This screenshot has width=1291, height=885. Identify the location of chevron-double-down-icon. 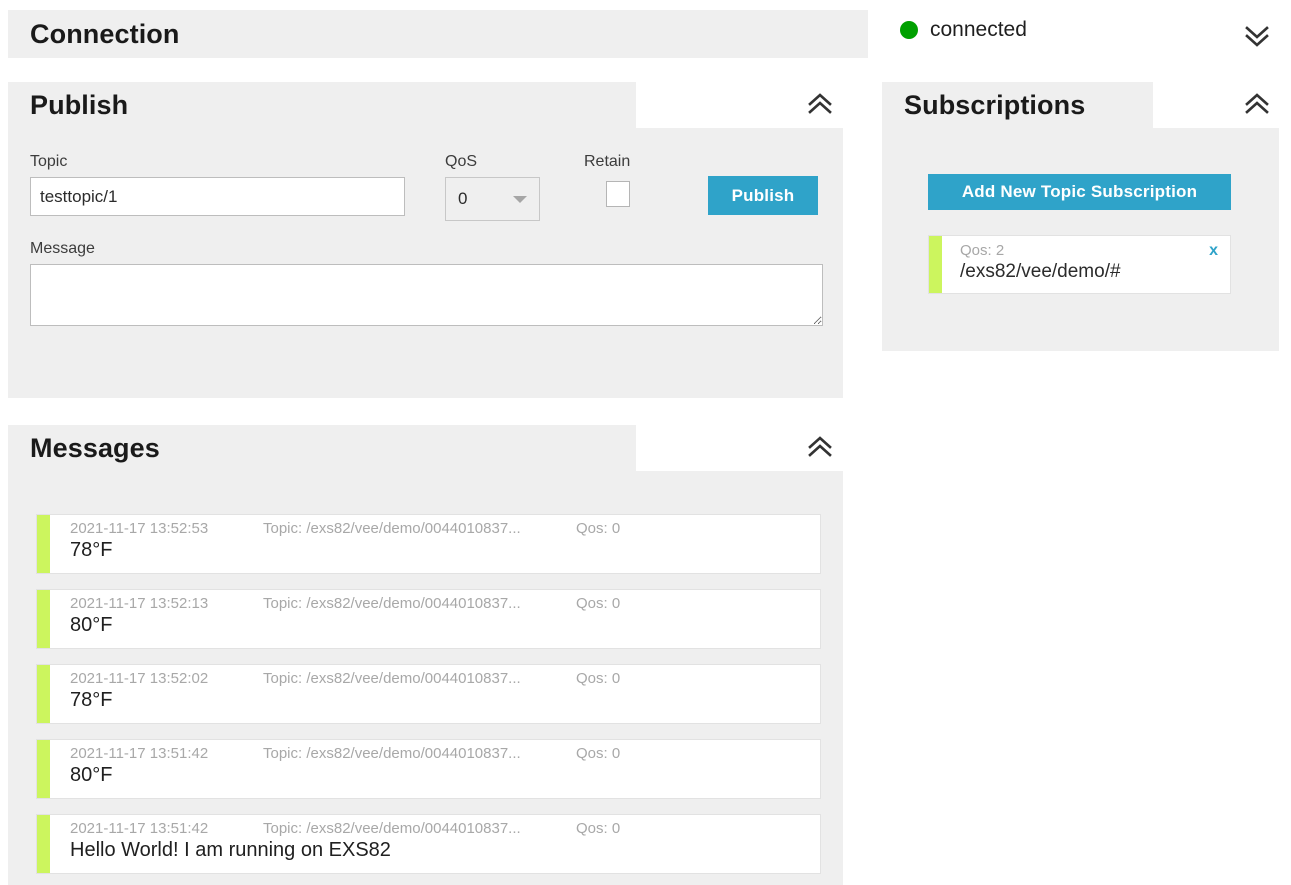
(1257, 35).